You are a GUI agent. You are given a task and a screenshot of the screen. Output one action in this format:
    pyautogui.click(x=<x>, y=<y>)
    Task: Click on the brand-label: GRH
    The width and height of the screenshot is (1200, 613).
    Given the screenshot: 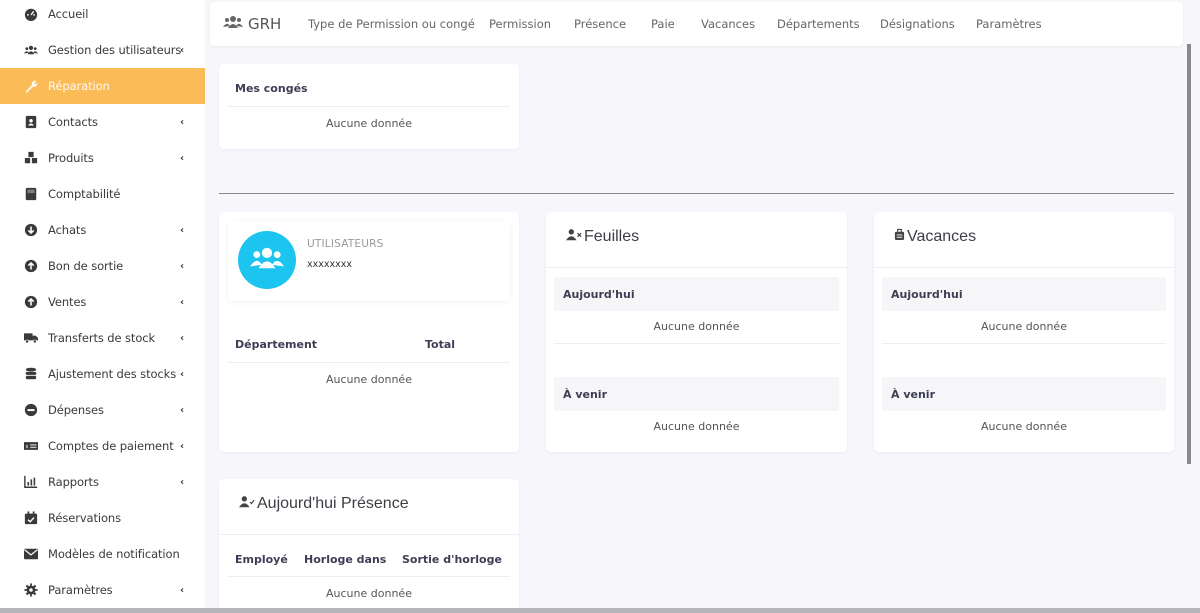 What is the action you would take?
    pyautogui.click(x=265, y=24)
    